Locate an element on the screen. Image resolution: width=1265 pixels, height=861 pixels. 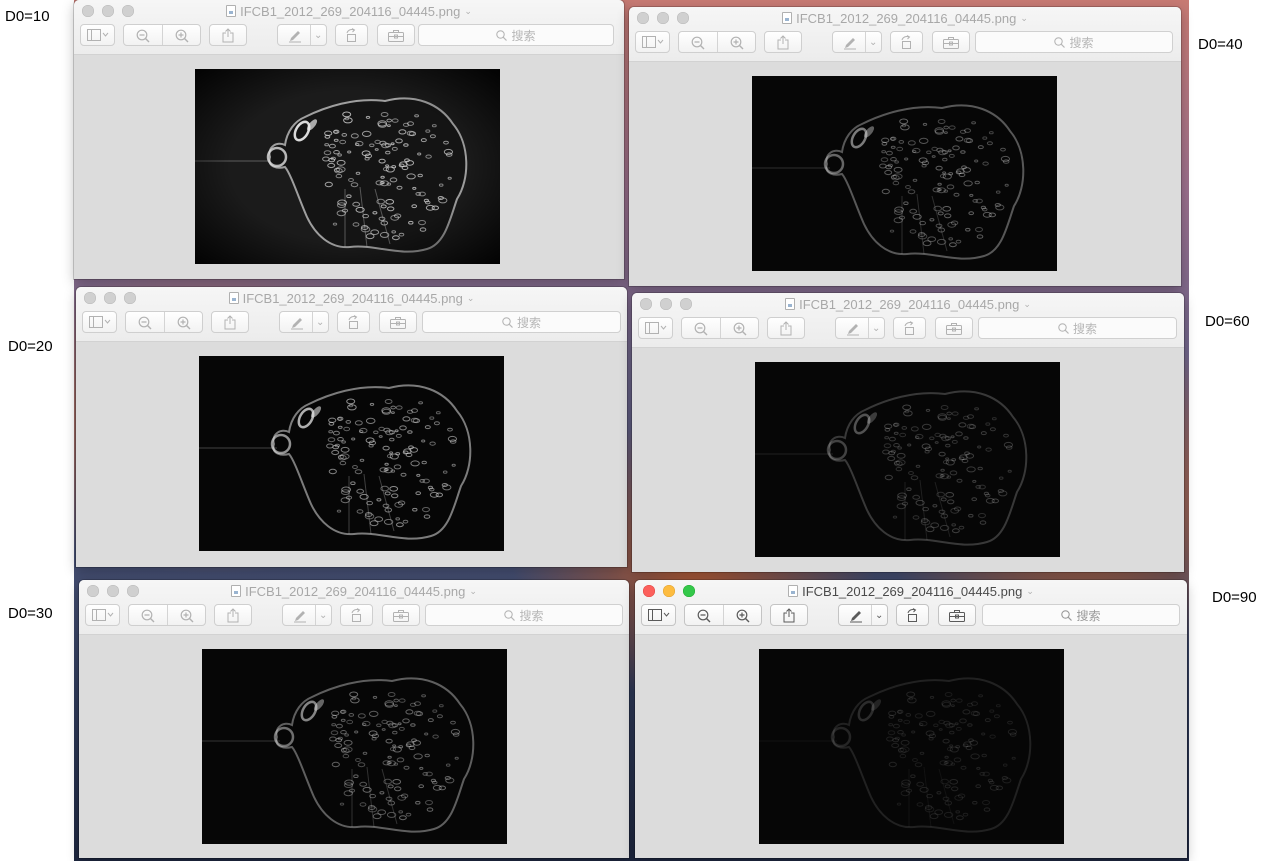
preview-window-2: IFCB1_2012_269_204116_04445.png ⌄ ⌄ 搜索 is located at coordinates (905, 146).